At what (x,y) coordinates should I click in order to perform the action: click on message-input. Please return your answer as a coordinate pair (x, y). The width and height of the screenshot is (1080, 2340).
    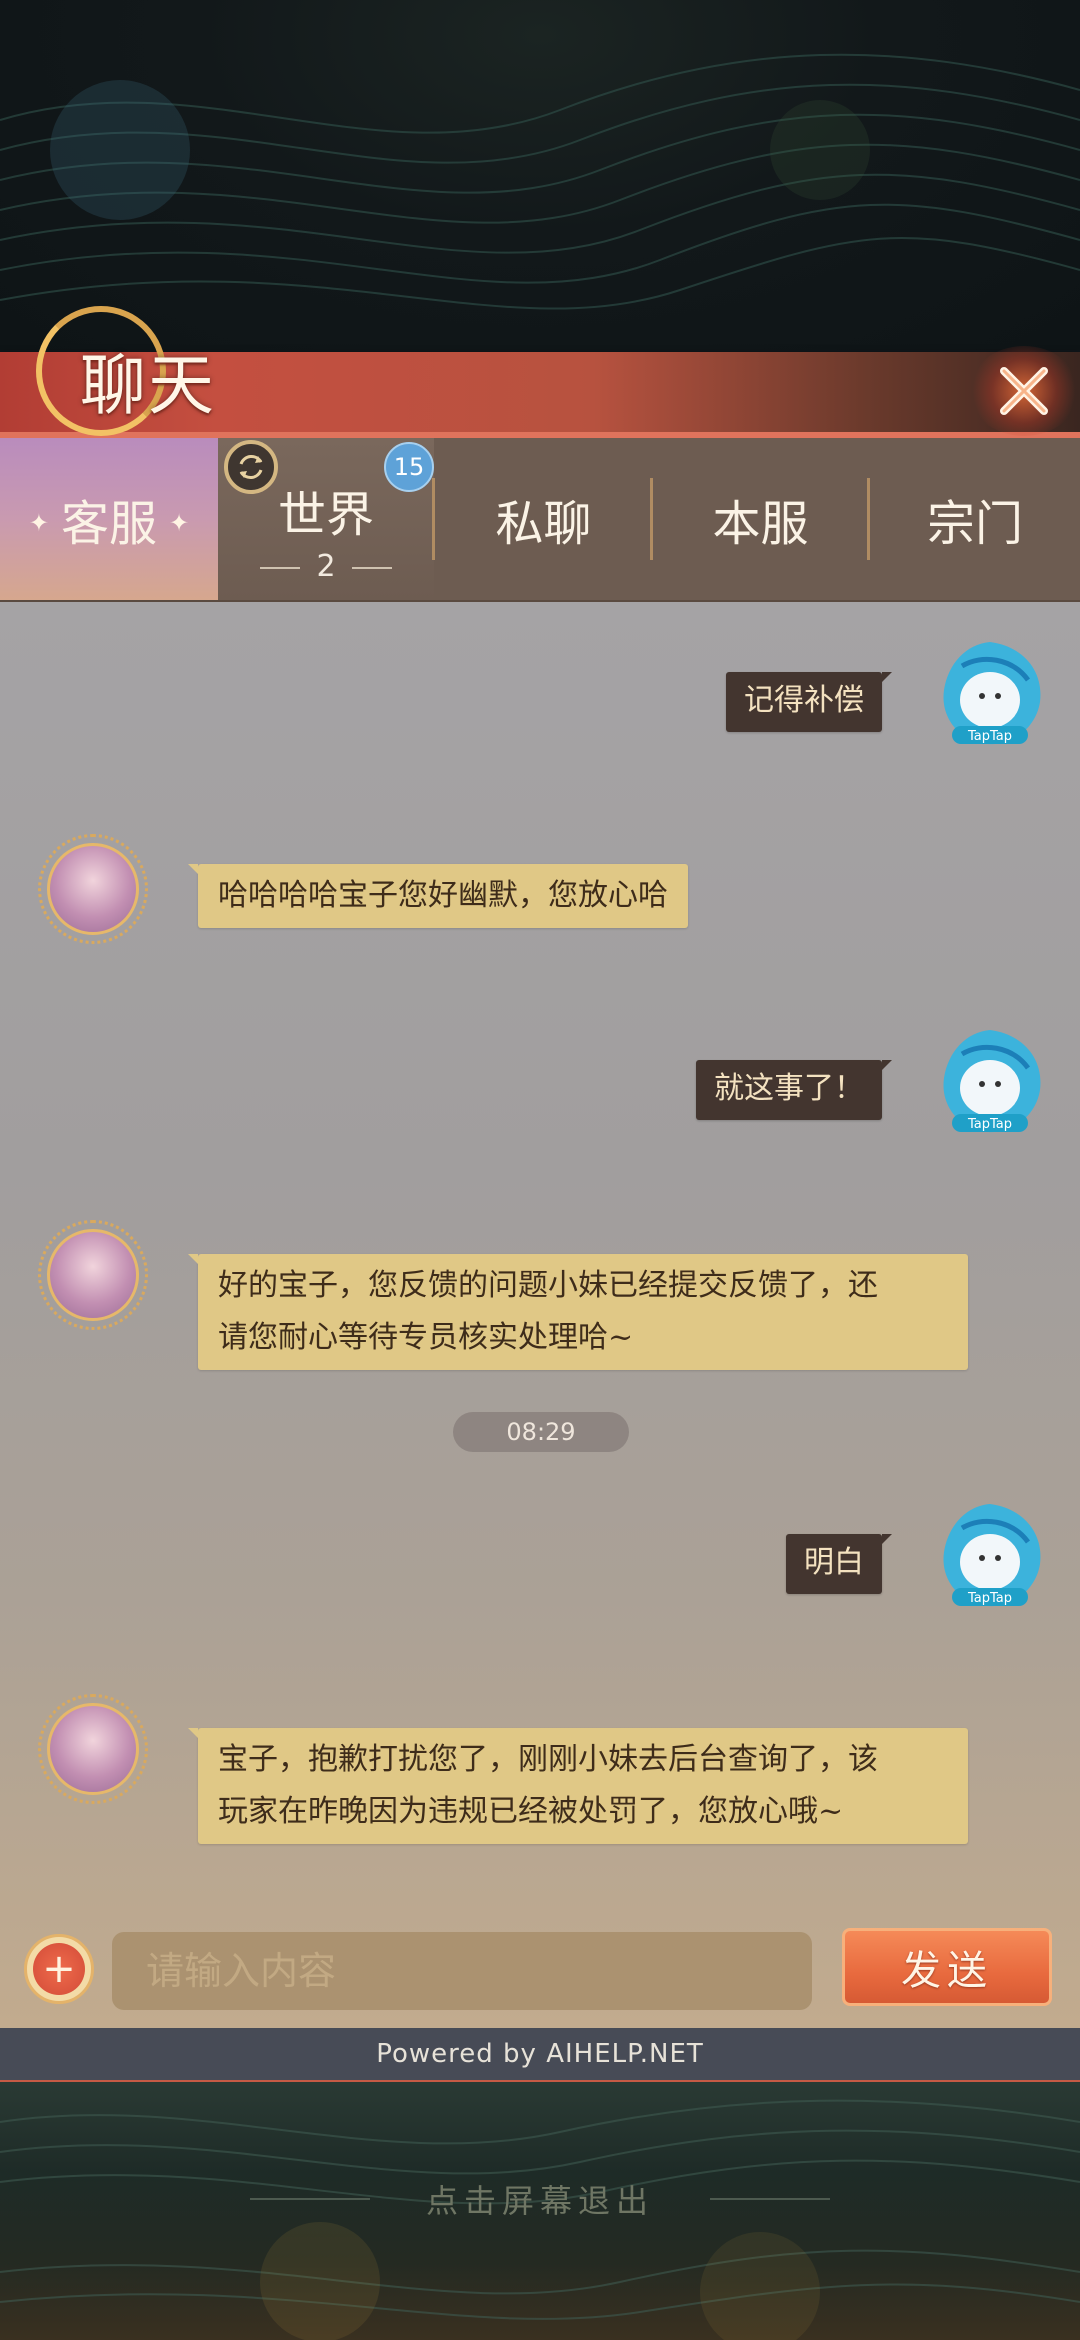
    Looking at the image, I should click on (462, 1971).